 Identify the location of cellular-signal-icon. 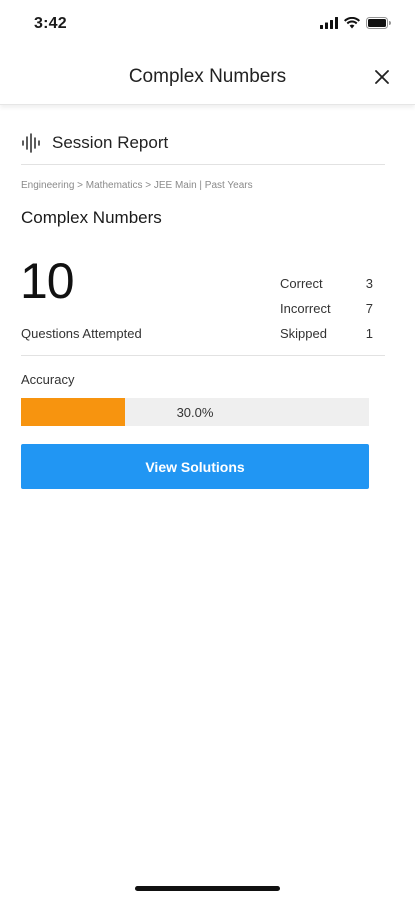
(329, 23).